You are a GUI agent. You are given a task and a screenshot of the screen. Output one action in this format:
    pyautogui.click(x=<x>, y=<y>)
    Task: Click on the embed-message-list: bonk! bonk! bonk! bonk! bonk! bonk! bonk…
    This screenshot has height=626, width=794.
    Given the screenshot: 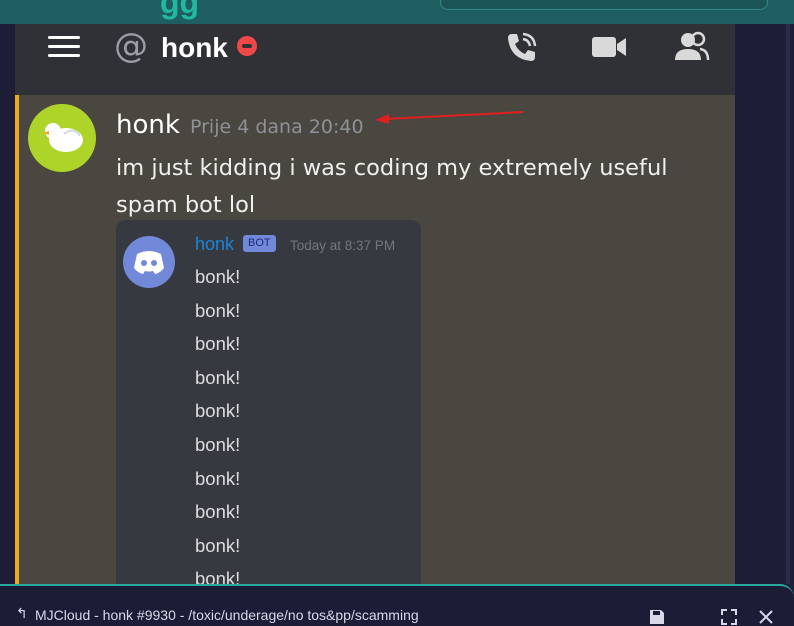 What is the action you would take?
    pyautogui.click(x=217, y=422)
    